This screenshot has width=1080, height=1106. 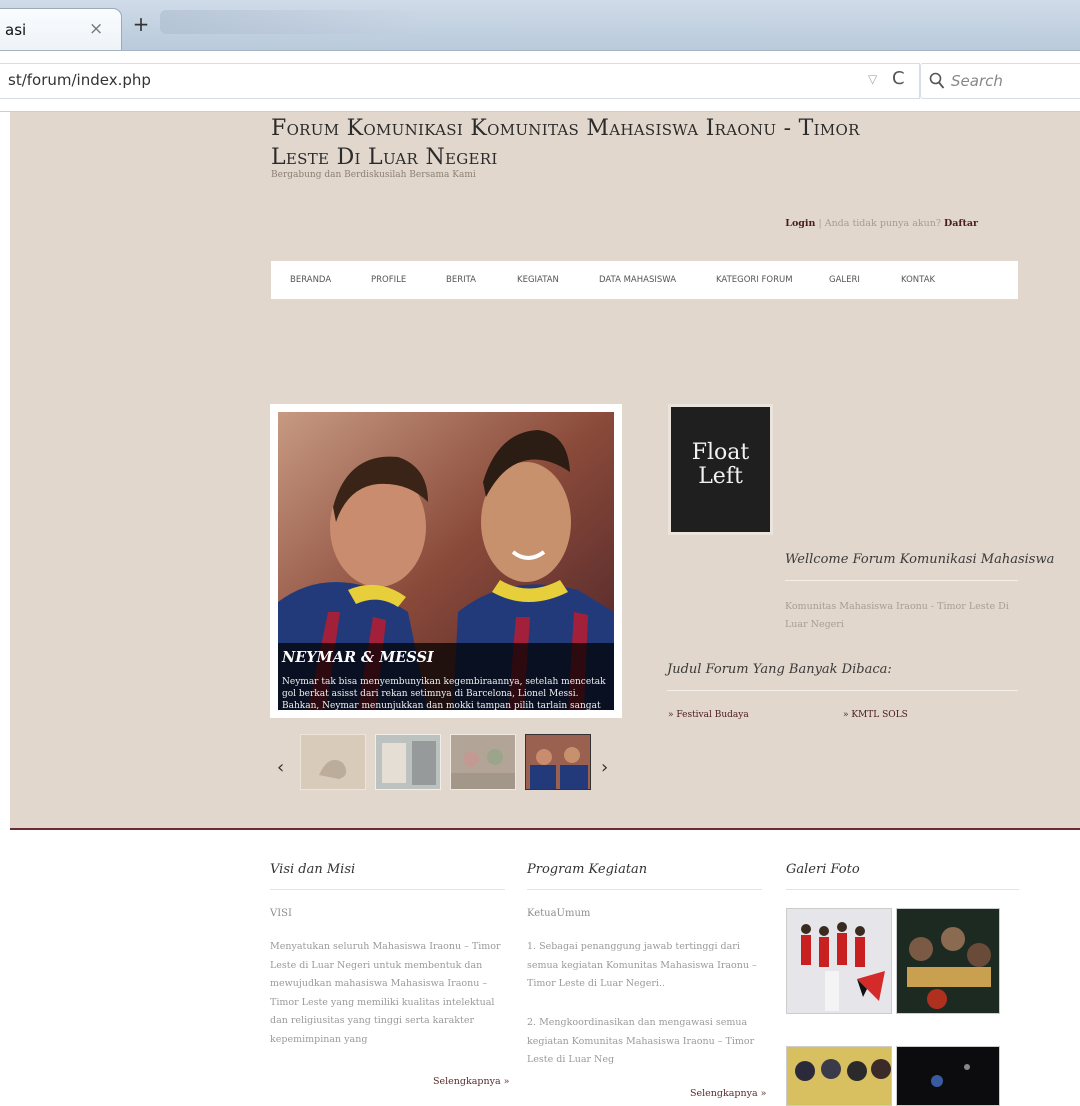 What do you see at coordinates (96, 29) in the screenshot?
I see `close-tab-icon: ×` at bounding box center [96, 29].